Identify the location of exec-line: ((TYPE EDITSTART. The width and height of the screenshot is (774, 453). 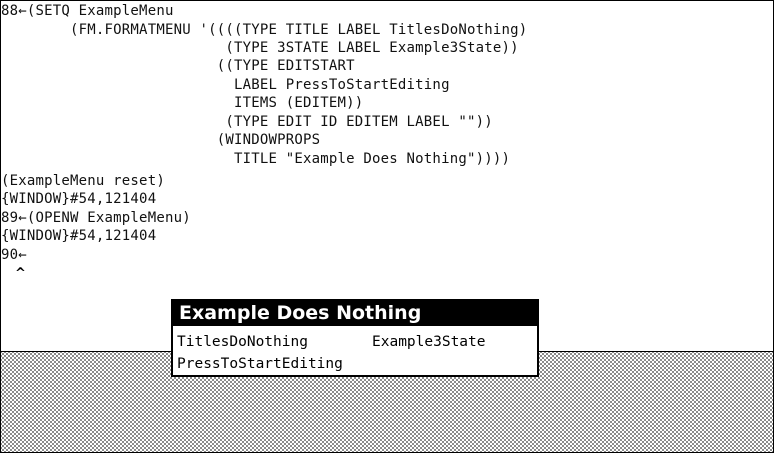
(178, 66).